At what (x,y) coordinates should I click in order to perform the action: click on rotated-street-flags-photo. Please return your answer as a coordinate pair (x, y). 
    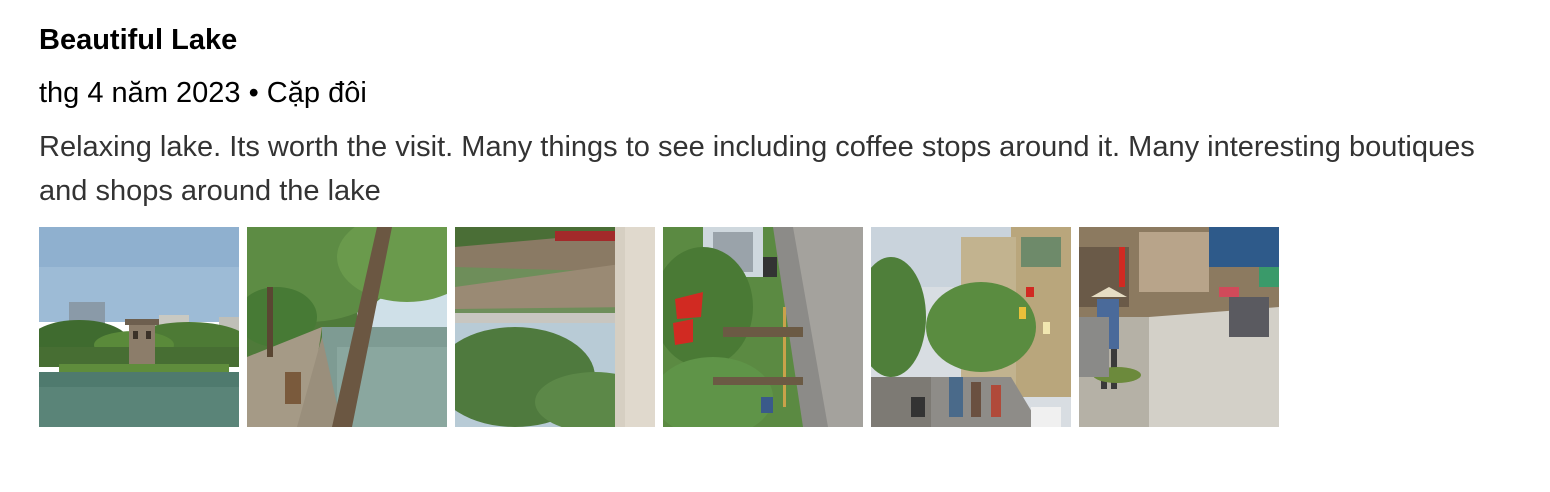
    Looking at the image, I should click on (763, 327).